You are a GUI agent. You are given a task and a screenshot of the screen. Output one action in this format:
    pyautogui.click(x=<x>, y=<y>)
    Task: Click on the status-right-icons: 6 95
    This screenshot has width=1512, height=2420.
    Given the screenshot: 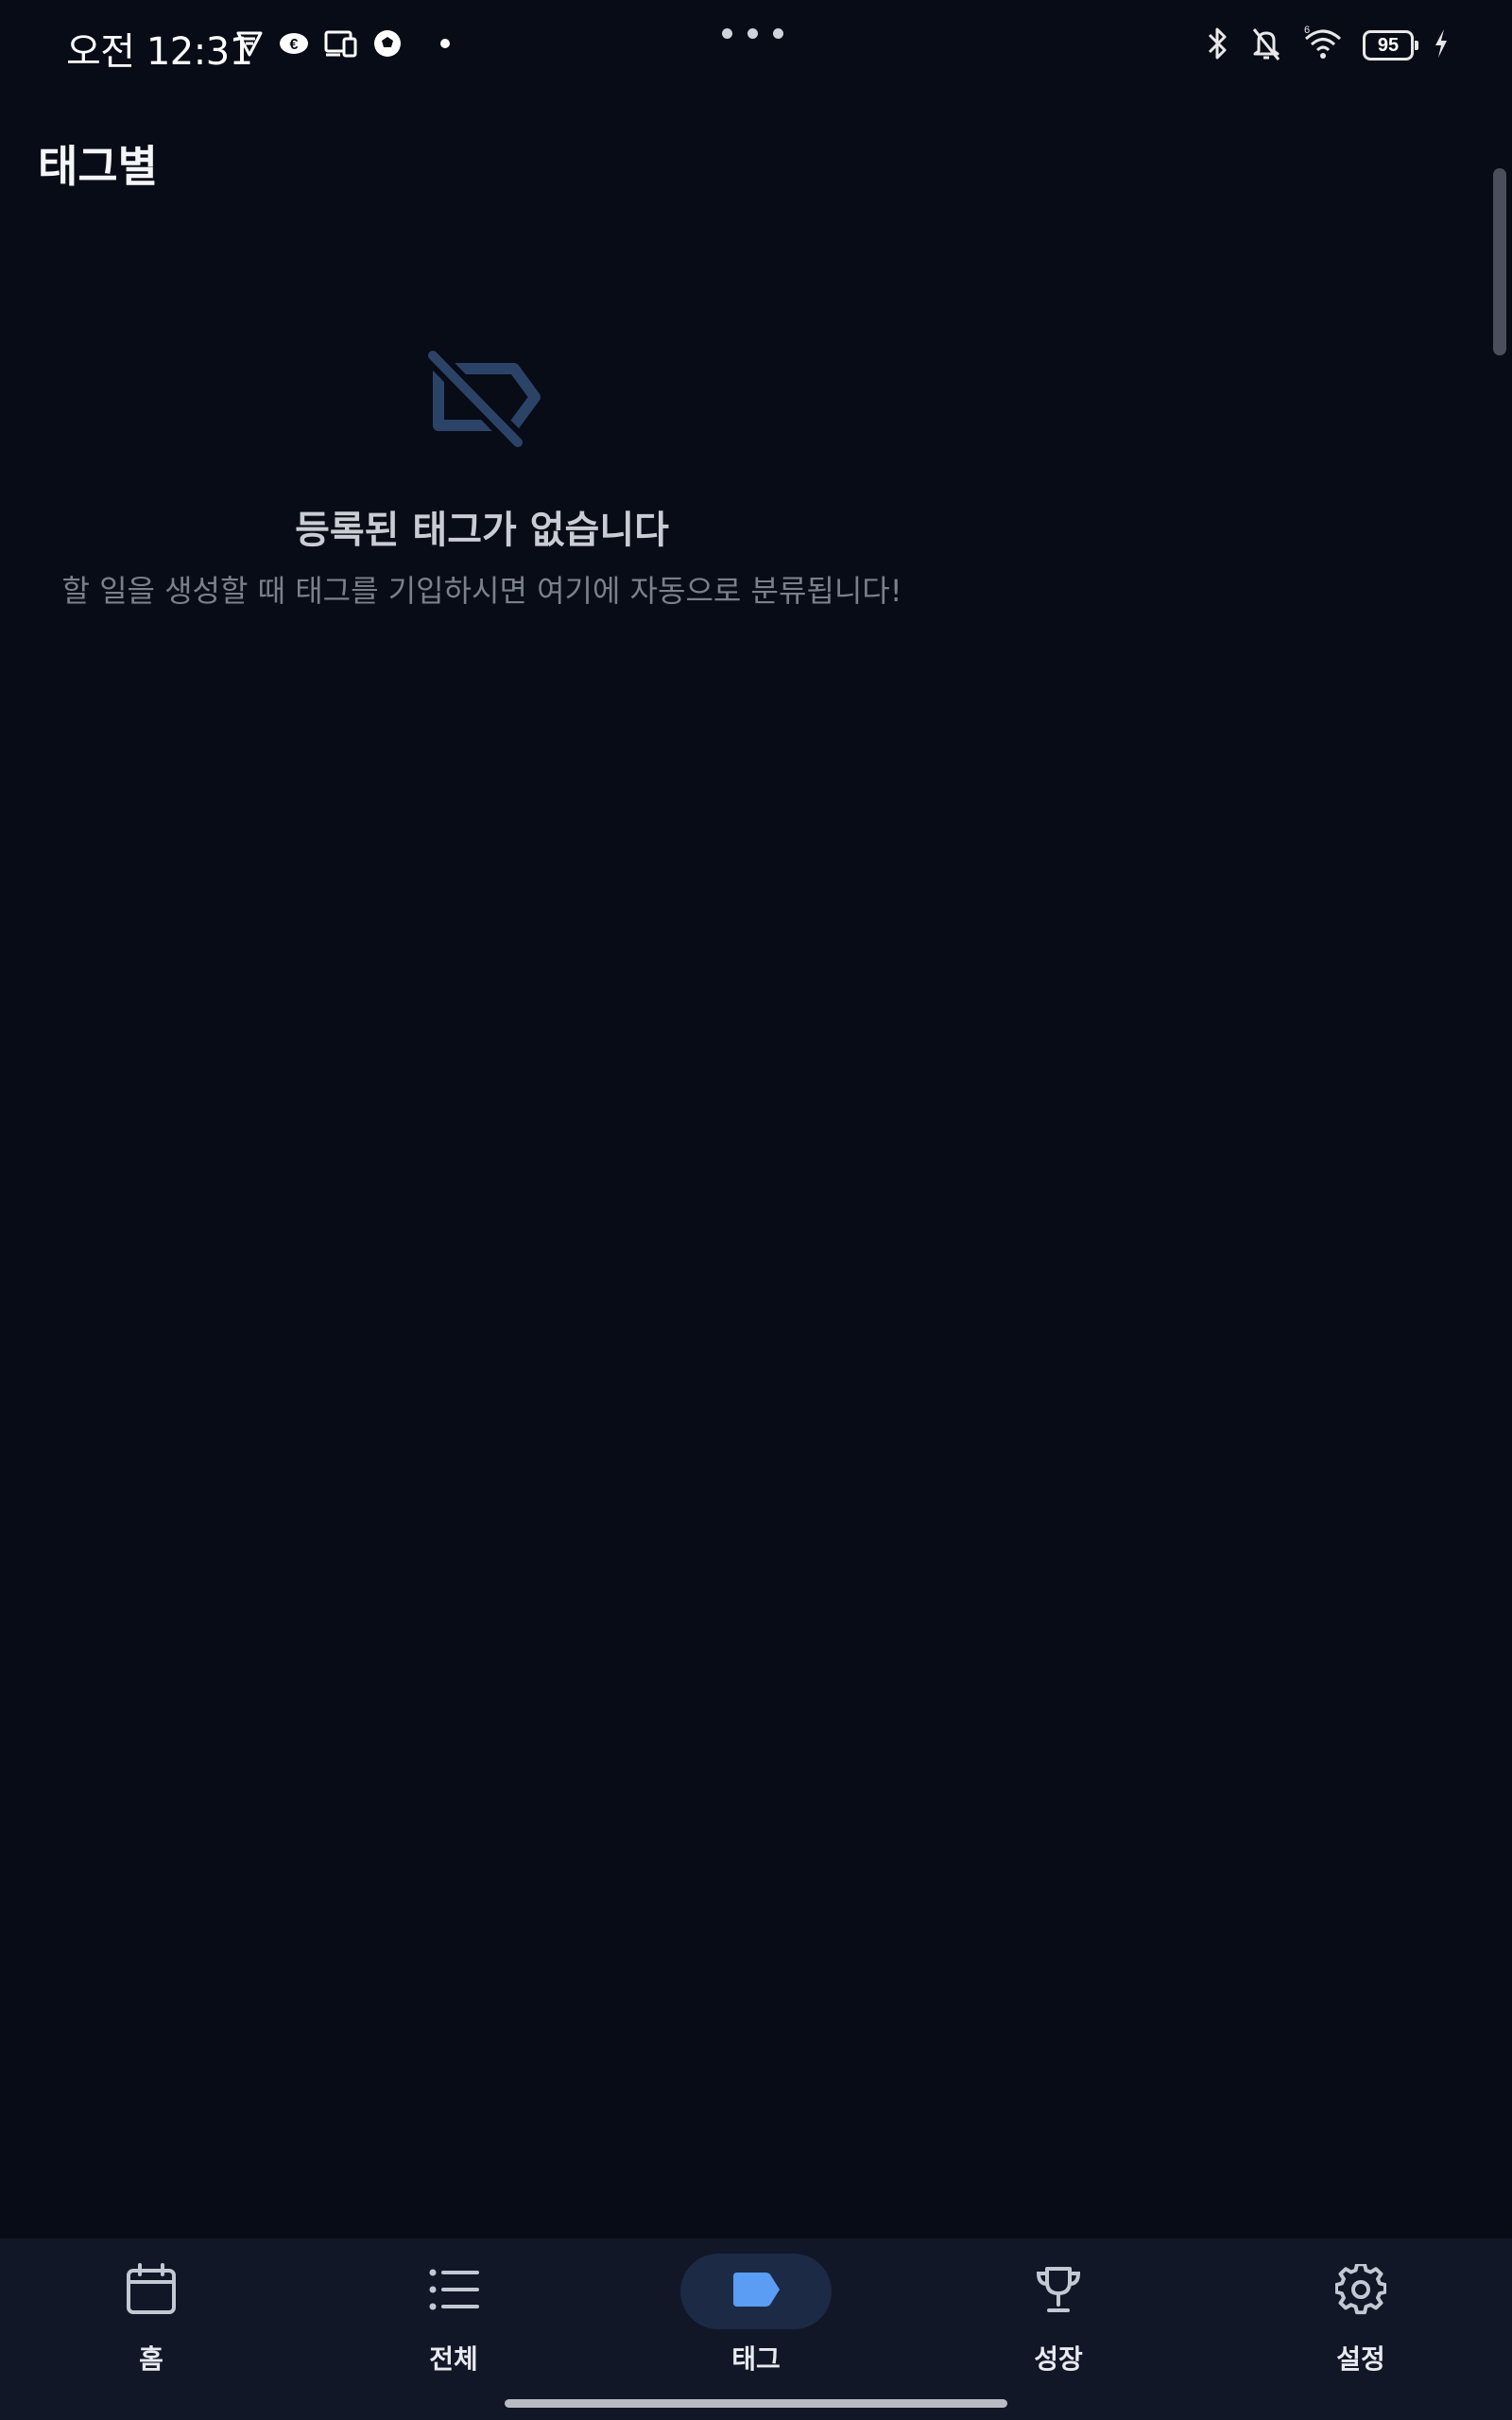 What is the action you would take?
    pyautogui.click(x=1327, y=45)
    